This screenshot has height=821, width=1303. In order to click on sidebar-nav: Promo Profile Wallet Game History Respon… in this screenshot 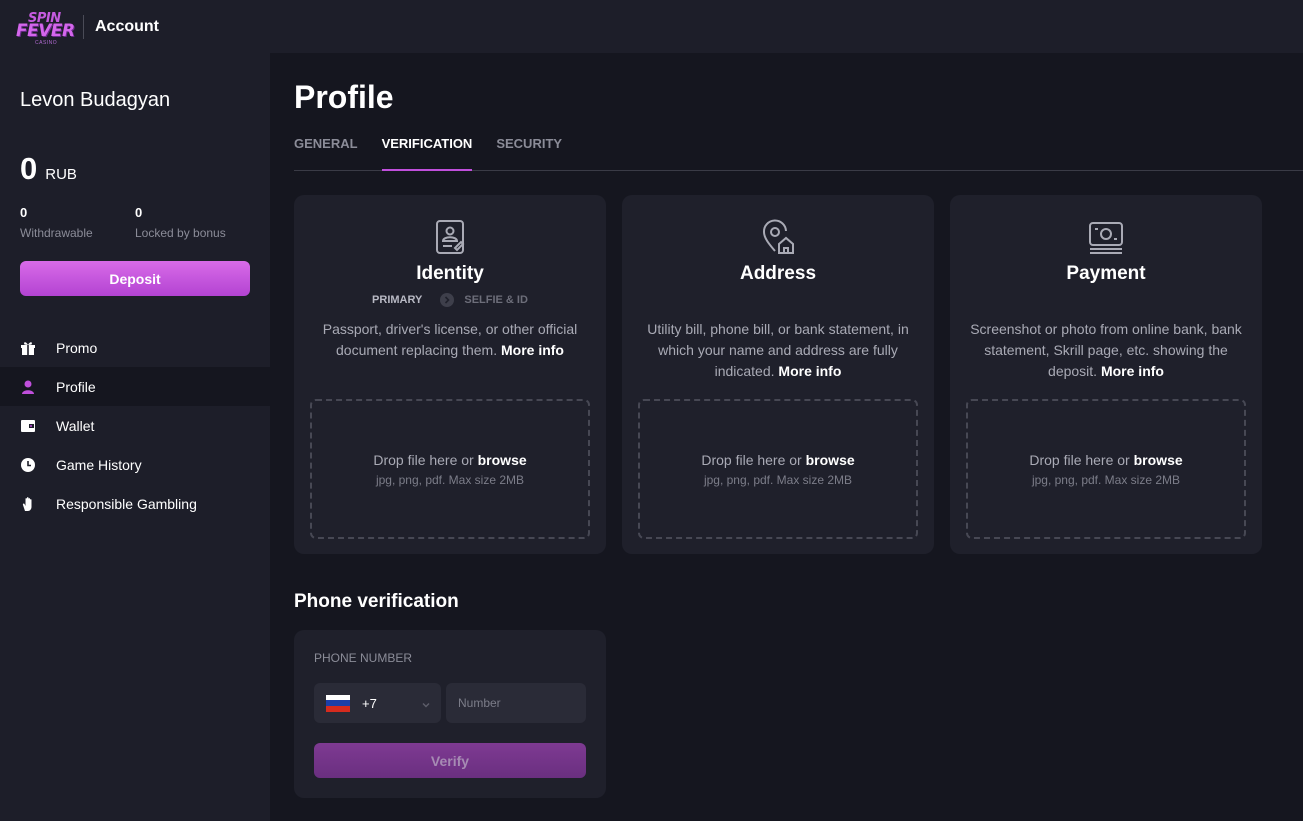, I will do `click(135, 425)`.